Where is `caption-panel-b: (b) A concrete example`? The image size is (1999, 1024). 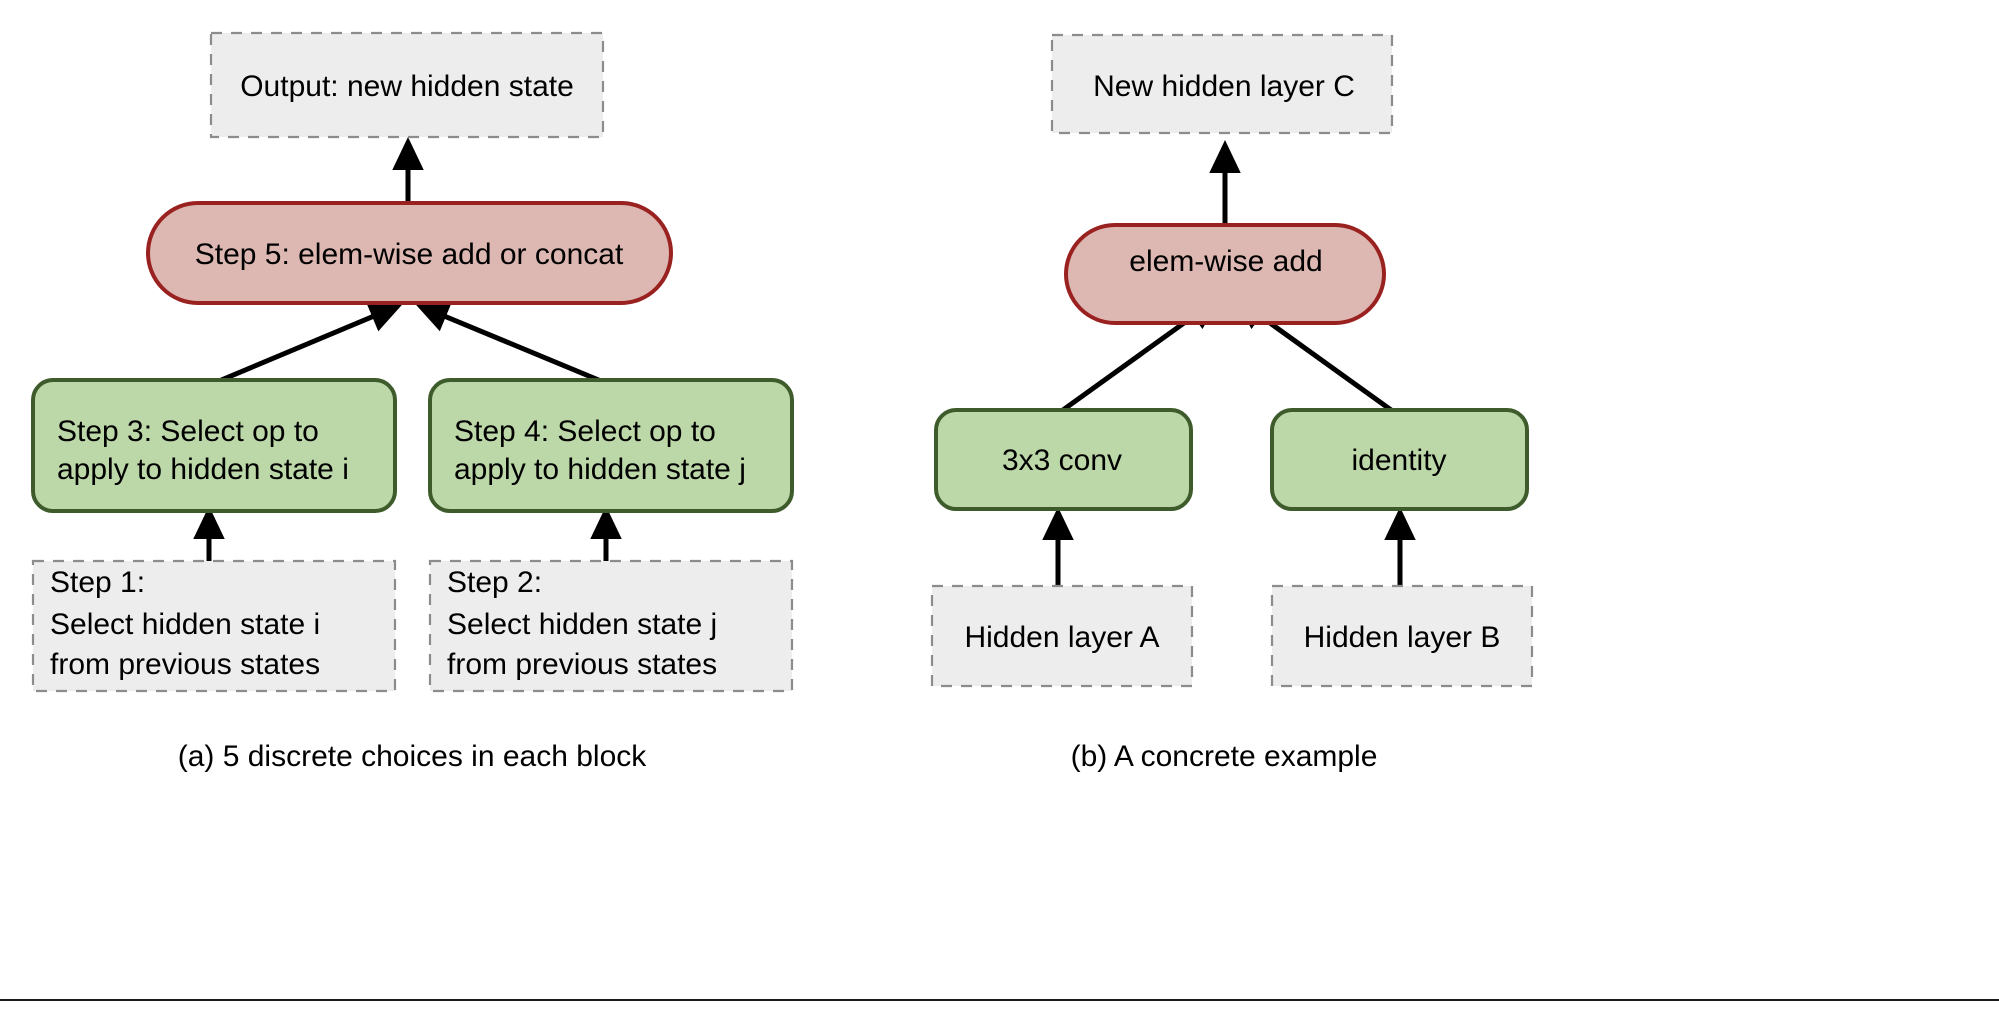
caption-panel-b: (b) A concrete example is located at coordinates (1224, 756).